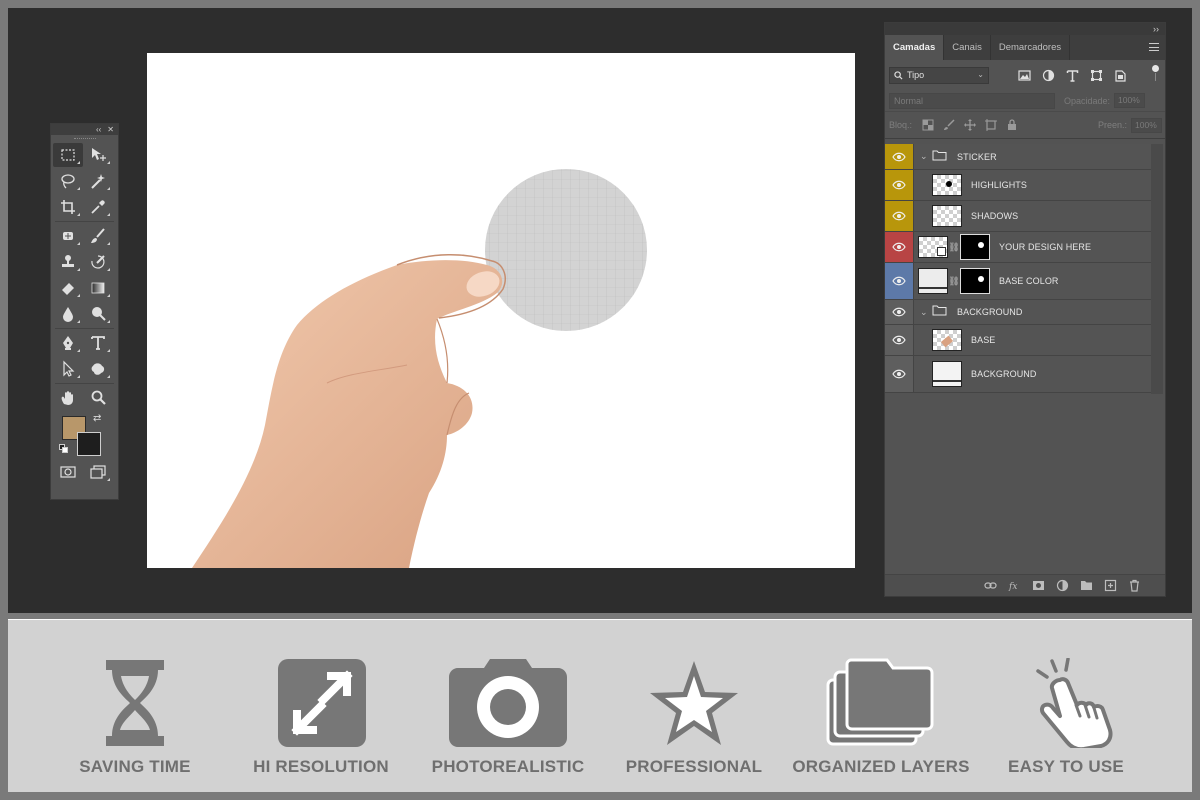 Image resolution: width=1200 pixels, height=800 pixels. What do you see at coordinates (68, 343) in the screenshot?
I see `pen-tool` at bounding box center [68, 343].